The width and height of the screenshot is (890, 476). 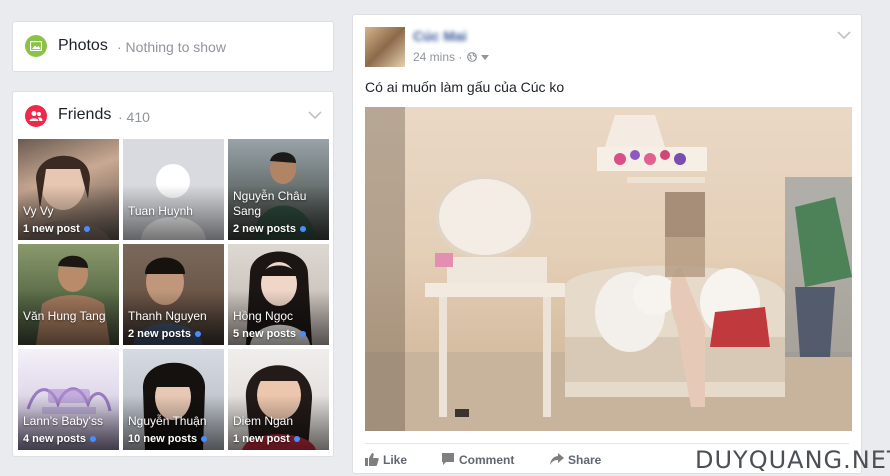 What do you see at coordinates (792, 460) in the screenshot?
I see `watermark-text: DUYQUANG.NET` at bounding box center [792, 460].